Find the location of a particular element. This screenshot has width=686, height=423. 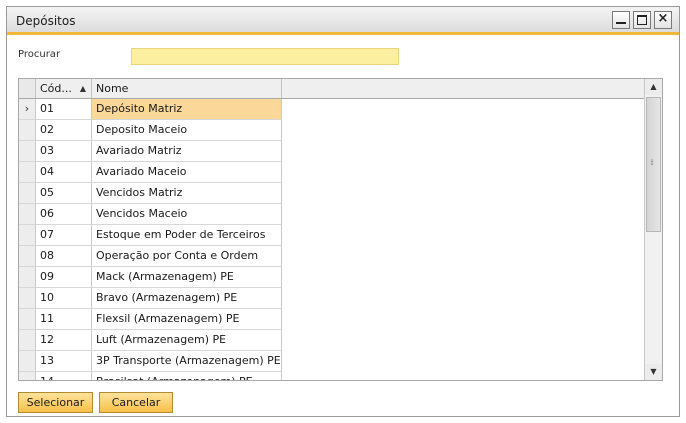

scroll-down-arrow-icon: ▼ is located at coordinates (653, 372).